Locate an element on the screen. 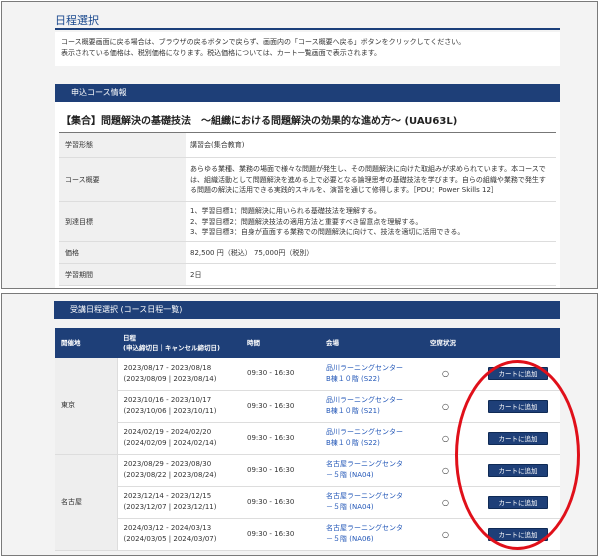 The height and width of the screenshot is (557, 600). info-label: 価格 is located at coordinates (122, 252).